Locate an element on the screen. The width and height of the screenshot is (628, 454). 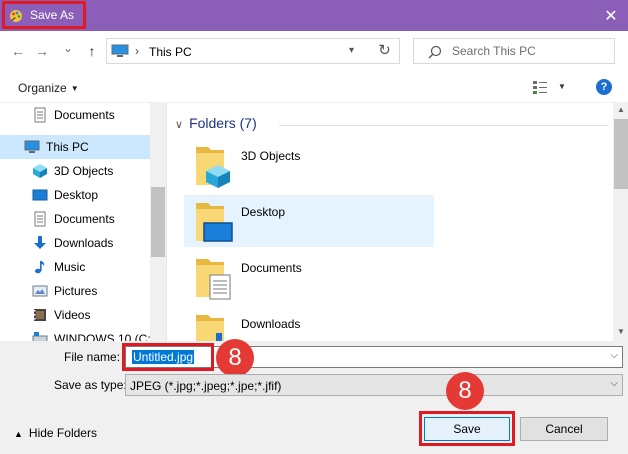
sidebar-item-downloads: Downloads is located at coordinates (75, 243).